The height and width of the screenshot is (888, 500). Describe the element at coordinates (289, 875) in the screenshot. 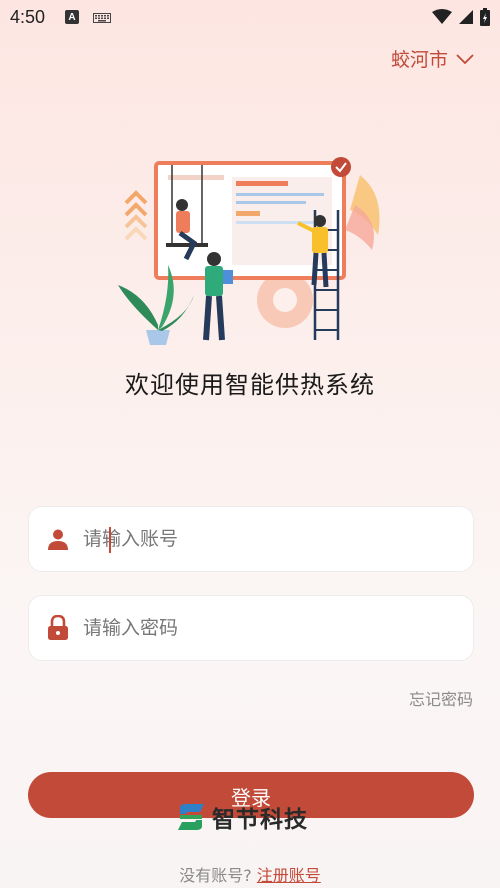

I see `register-link: 注册账号` at that location.